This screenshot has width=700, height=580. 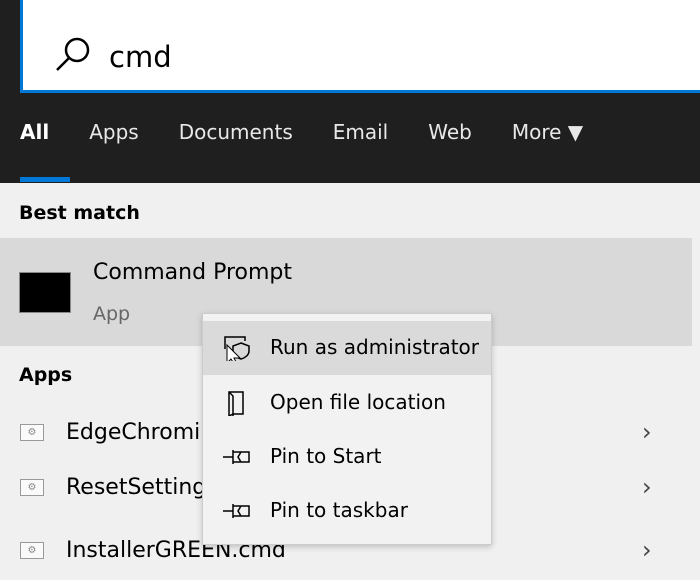 I want to click on tab-all: All, so click(x=35, y=151).